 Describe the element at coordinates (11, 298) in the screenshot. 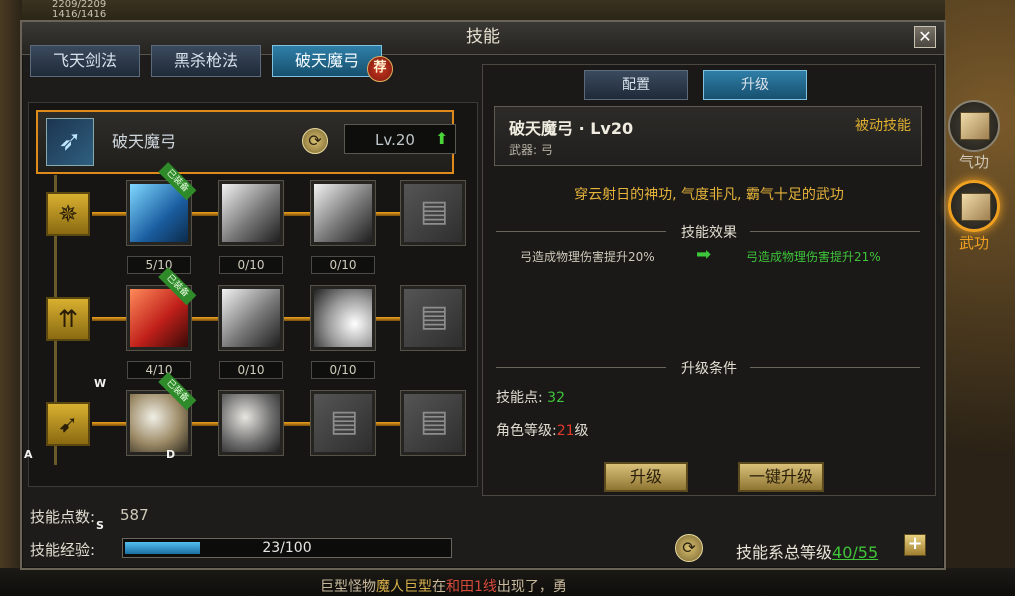

I see `scene-left-edge` at that location.